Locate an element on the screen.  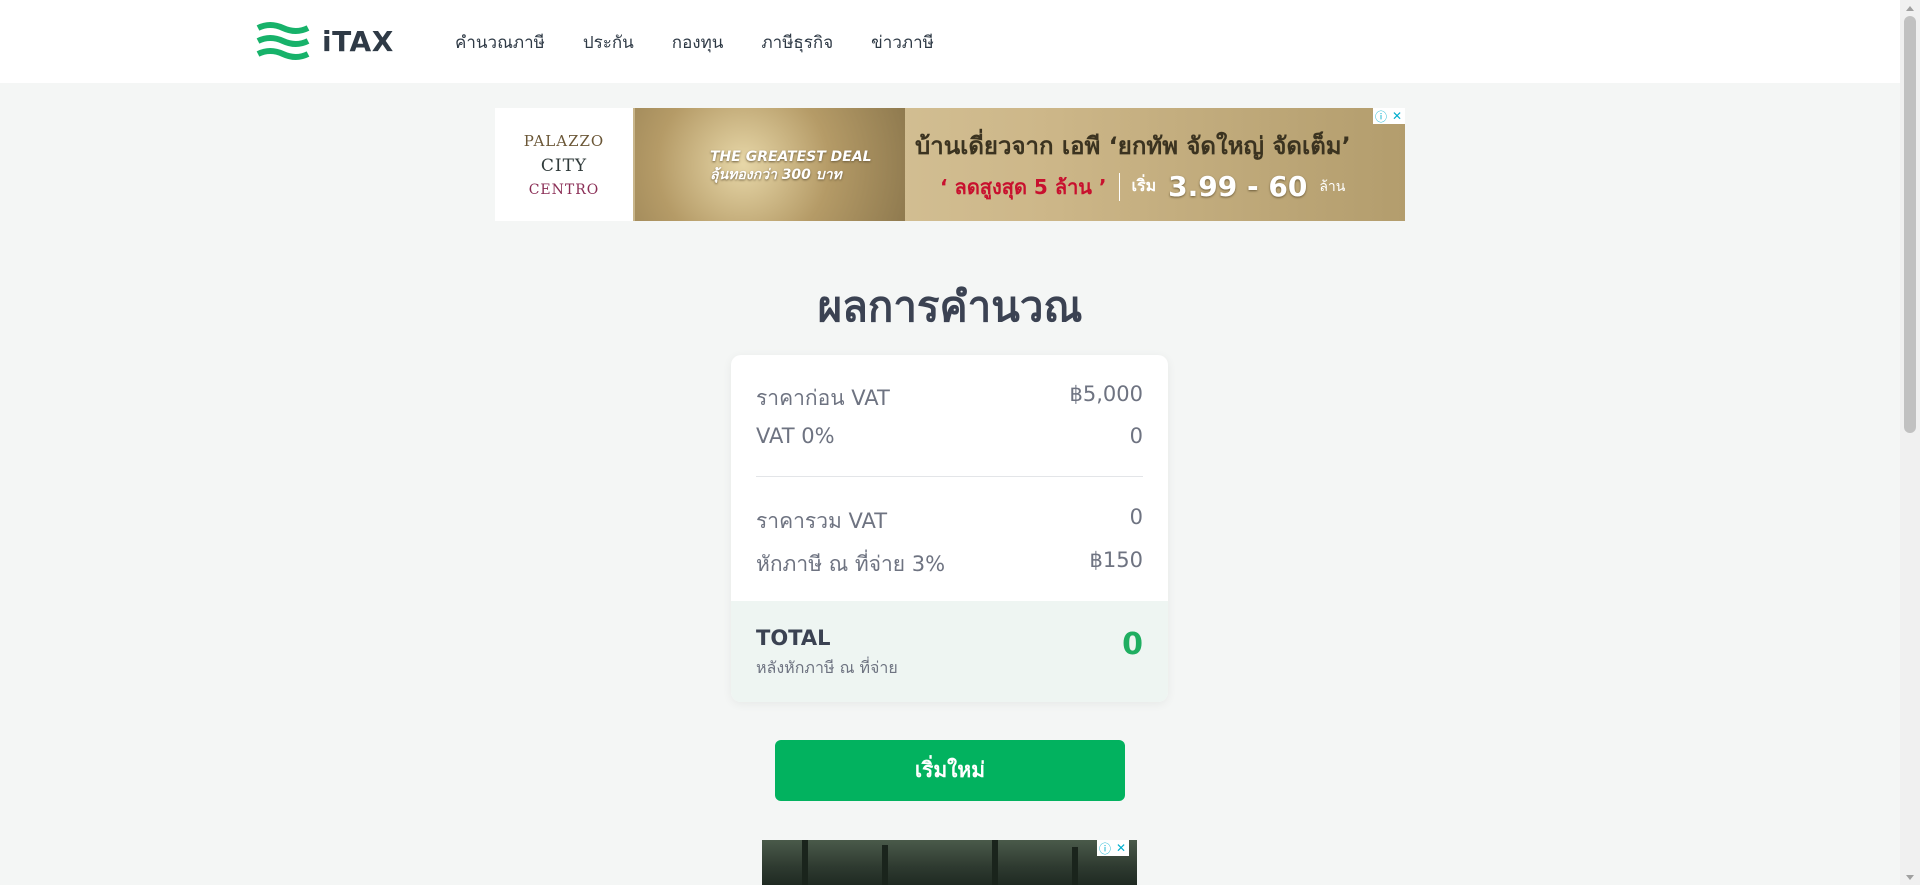
row-label: VAT 0% is located at coordinates (795, 436).